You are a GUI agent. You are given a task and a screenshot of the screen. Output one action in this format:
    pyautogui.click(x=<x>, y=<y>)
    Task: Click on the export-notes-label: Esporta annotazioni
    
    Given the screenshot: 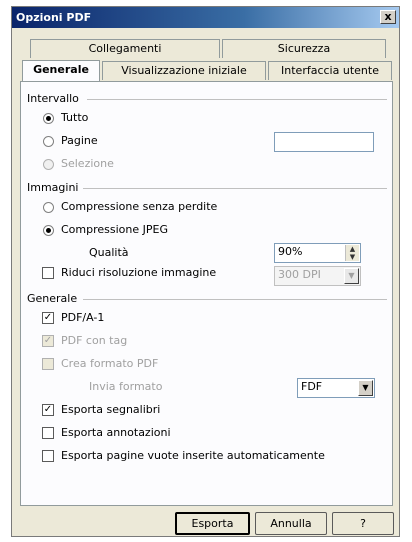 What is the action you would take?
    pyautogui.click(x=116, y=432)
    